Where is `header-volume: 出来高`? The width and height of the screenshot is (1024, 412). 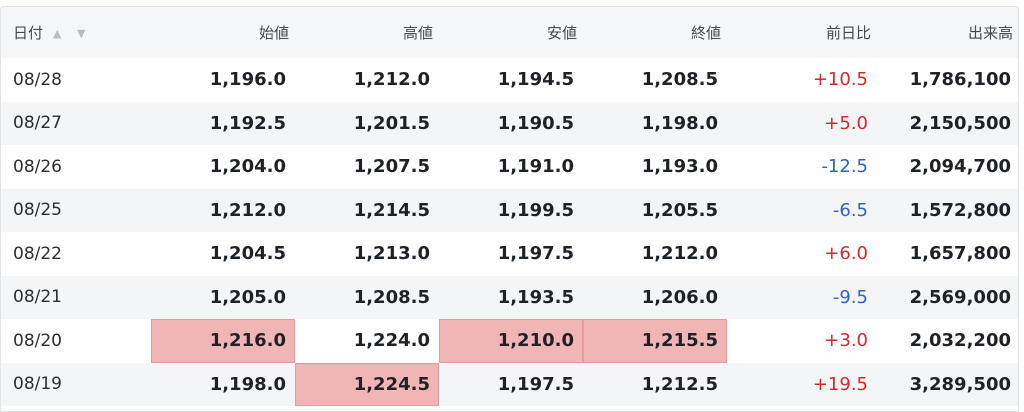 header-volume: 出来高 is located at coordinates (990, 33).